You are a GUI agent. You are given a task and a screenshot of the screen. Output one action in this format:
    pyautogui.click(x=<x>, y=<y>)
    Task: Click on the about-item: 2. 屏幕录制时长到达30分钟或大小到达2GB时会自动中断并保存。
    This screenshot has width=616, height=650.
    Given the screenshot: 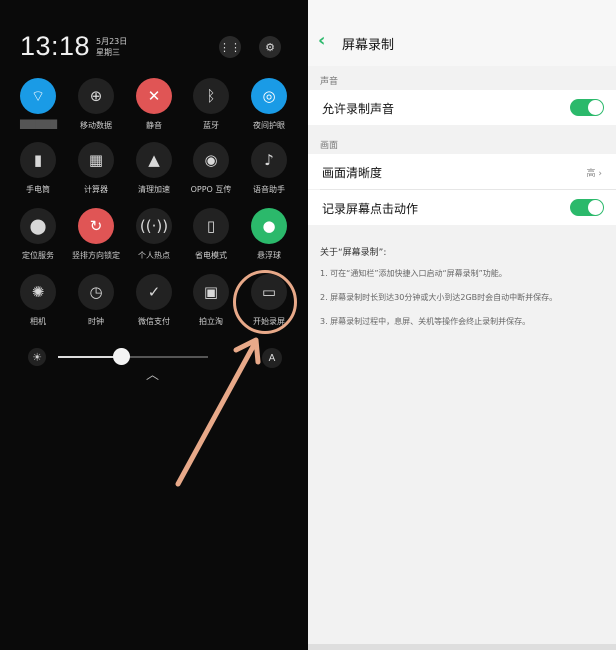 What is the action you would take?
    pyautogui.click(x=439, y=297)
    